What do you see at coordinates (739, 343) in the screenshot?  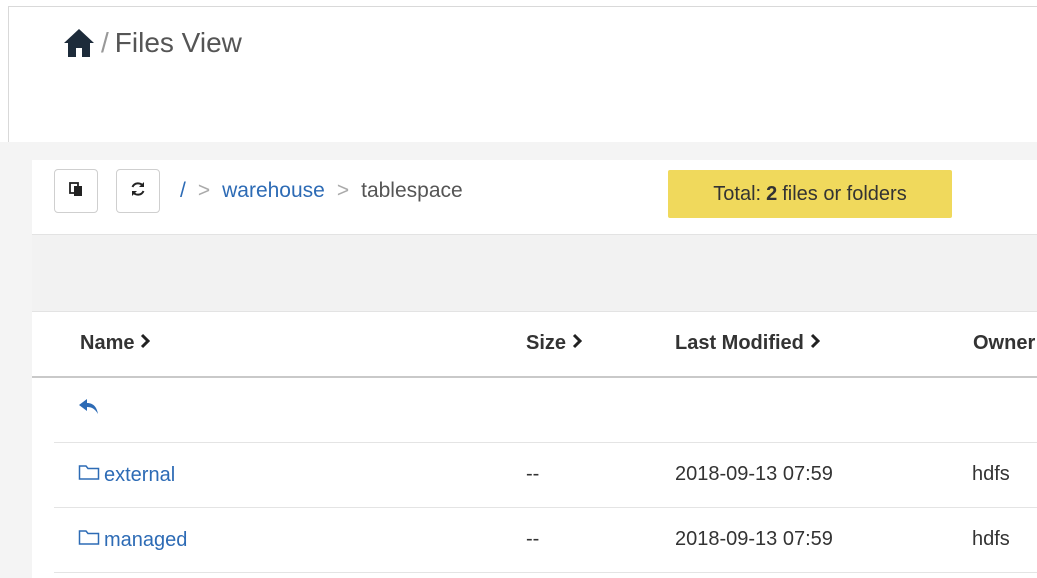 I see `column-label: Last Modified` at bounding box center [739, 343].